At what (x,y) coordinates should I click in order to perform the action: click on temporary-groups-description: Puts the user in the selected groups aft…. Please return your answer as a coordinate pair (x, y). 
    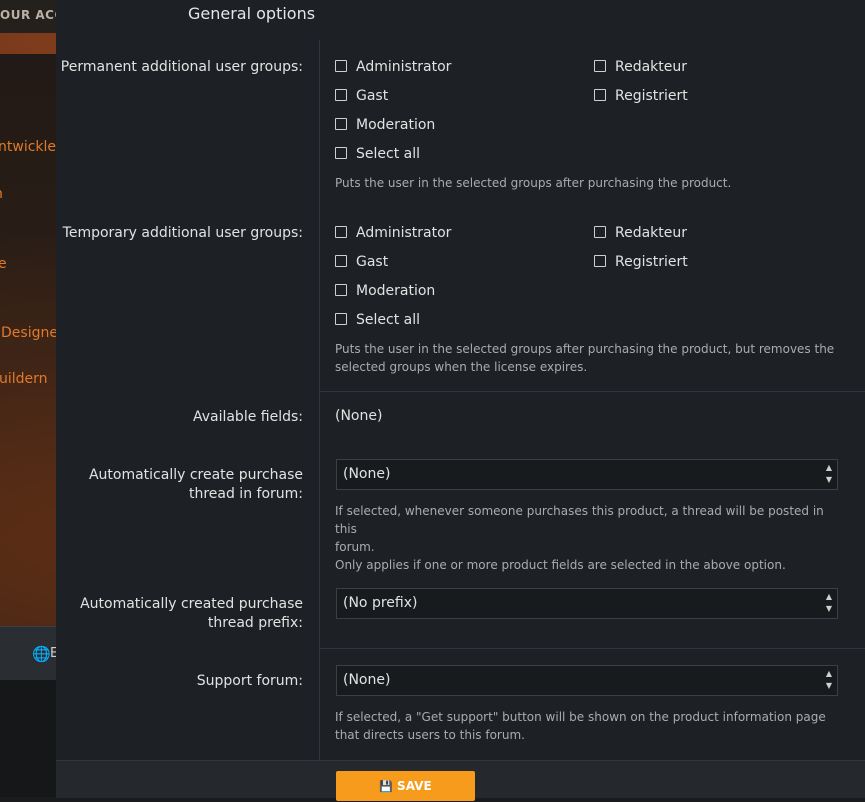
    Looking at the image, I should click on (585, 358).